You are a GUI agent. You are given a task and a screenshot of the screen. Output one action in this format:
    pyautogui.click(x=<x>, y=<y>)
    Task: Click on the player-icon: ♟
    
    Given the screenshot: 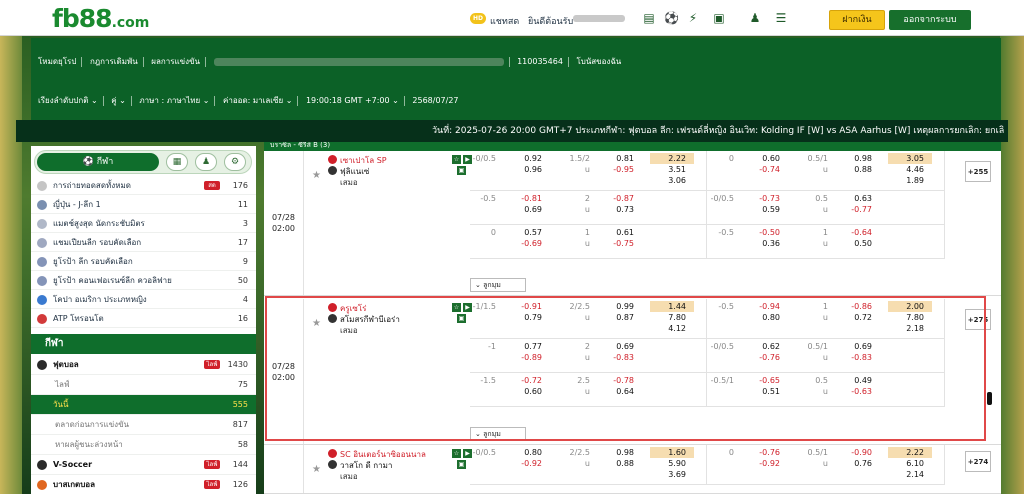 What is the action you would take?
    pyautogui.click(x=206, y=162)
    